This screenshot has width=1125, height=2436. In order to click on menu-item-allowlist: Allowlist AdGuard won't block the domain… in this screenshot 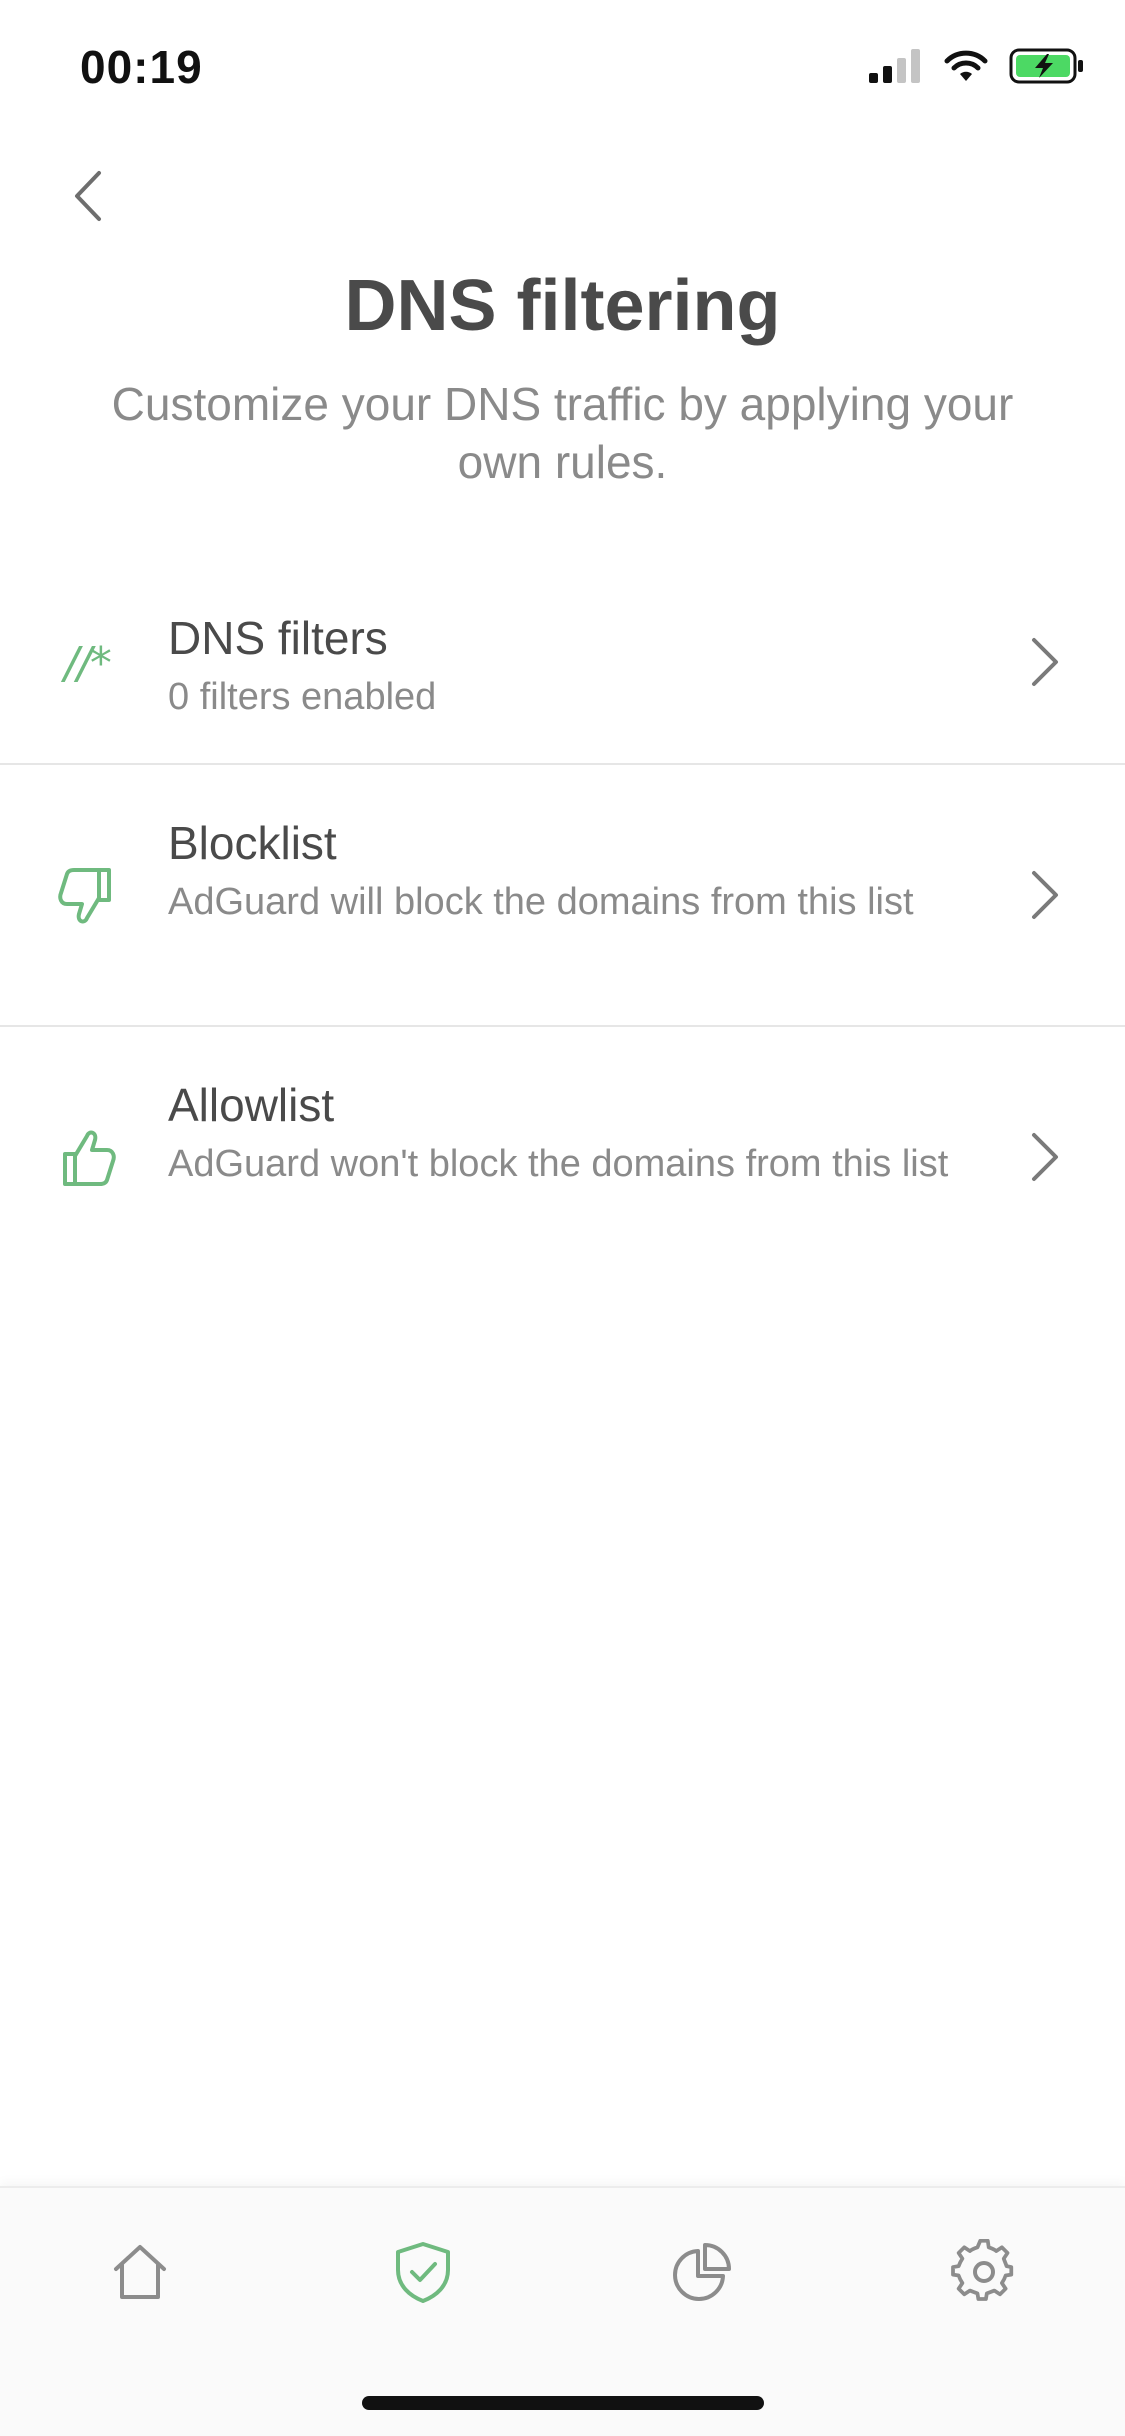, I will do `click(562, 1158)`.